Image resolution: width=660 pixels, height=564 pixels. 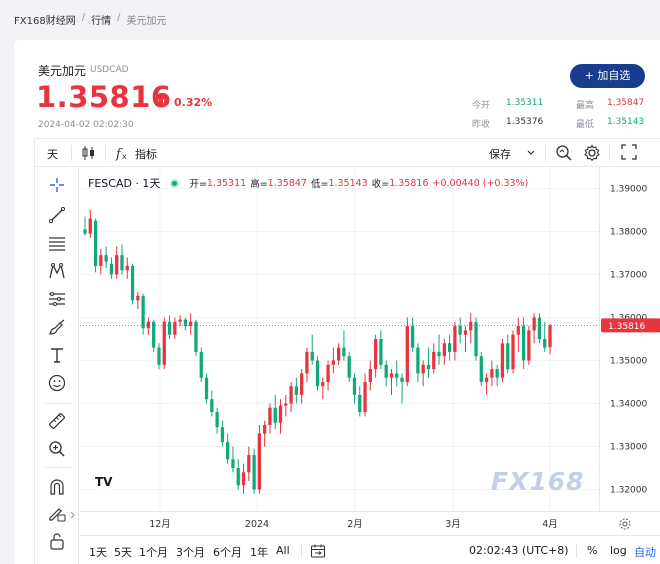 I want to click on legend-close: 1.35816, so click(x=409, y=183).